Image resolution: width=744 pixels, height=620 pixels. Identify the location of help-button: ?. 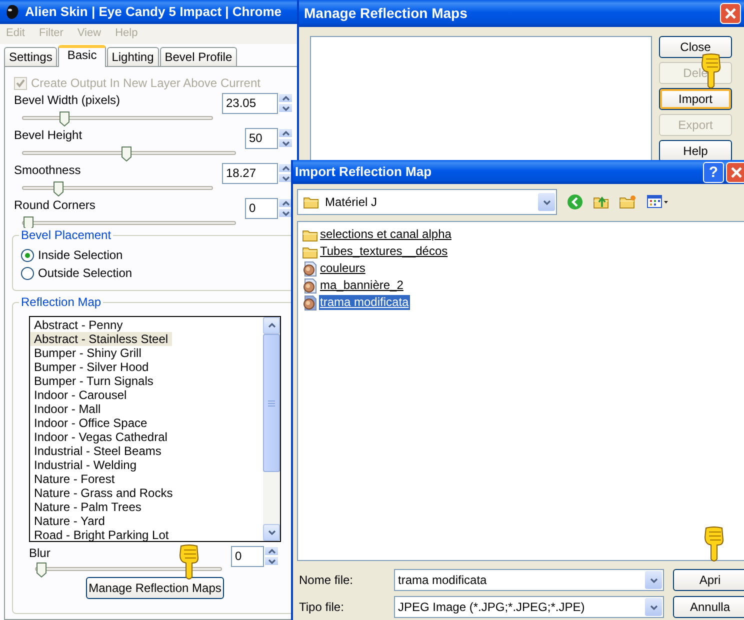
(713, 172).